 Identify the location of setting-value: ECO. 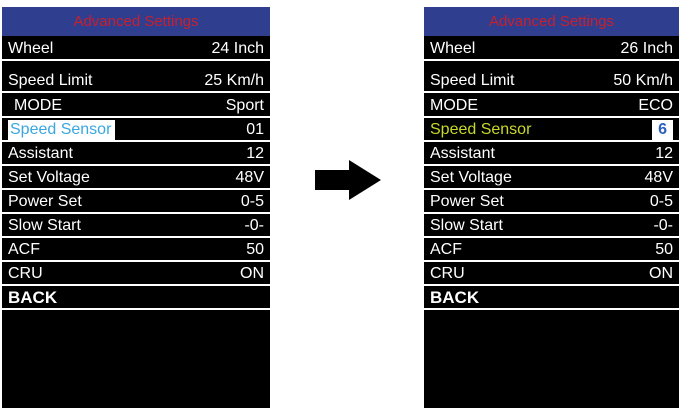
(655, 105).